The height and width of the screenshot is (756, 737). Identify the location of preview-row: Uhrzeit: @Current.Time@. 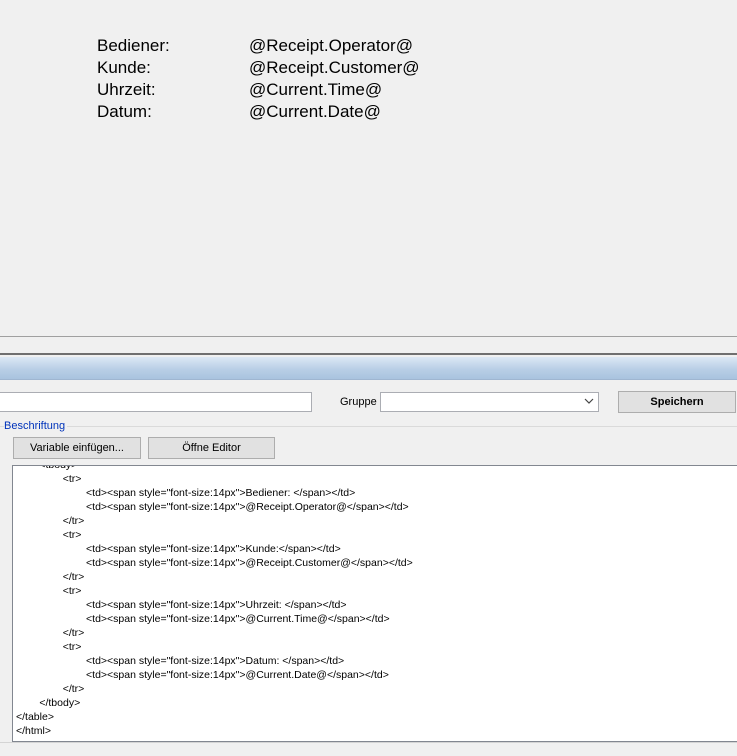
(258, 90).